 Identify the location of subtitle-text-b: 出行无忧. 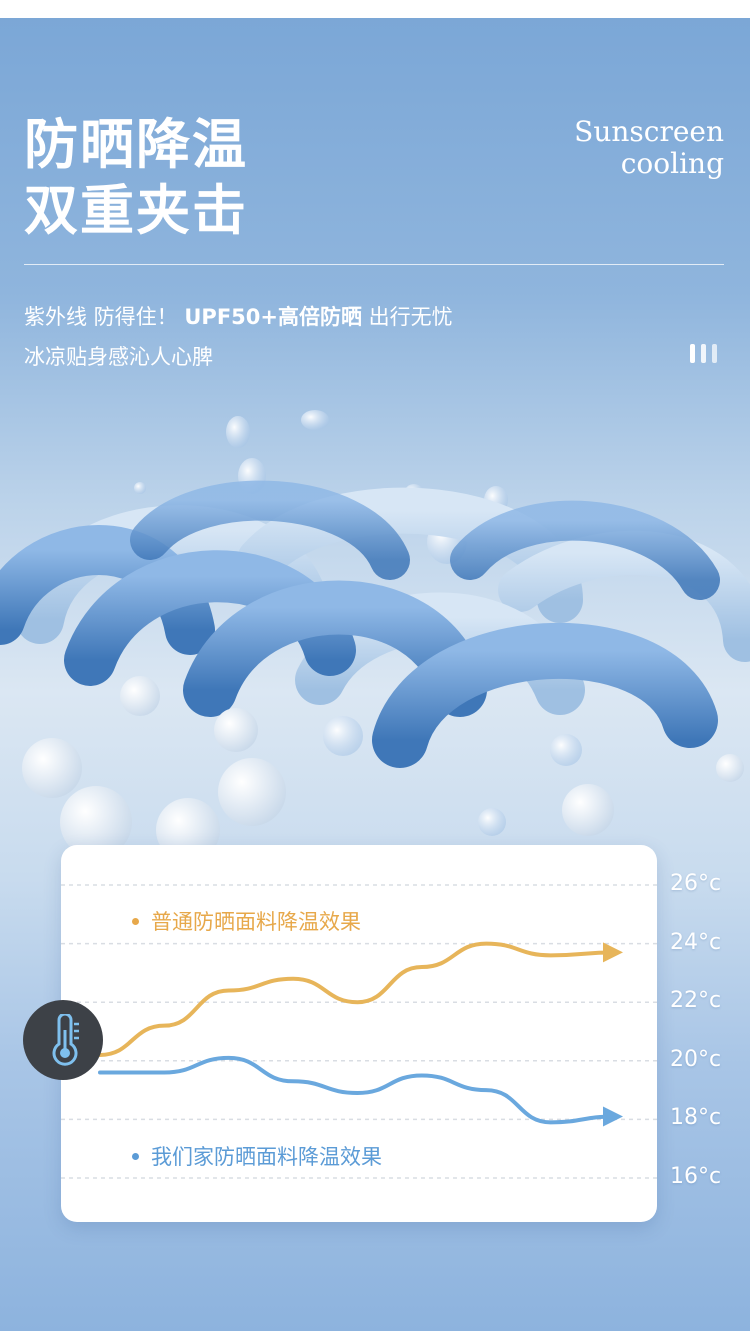
(410, 317).